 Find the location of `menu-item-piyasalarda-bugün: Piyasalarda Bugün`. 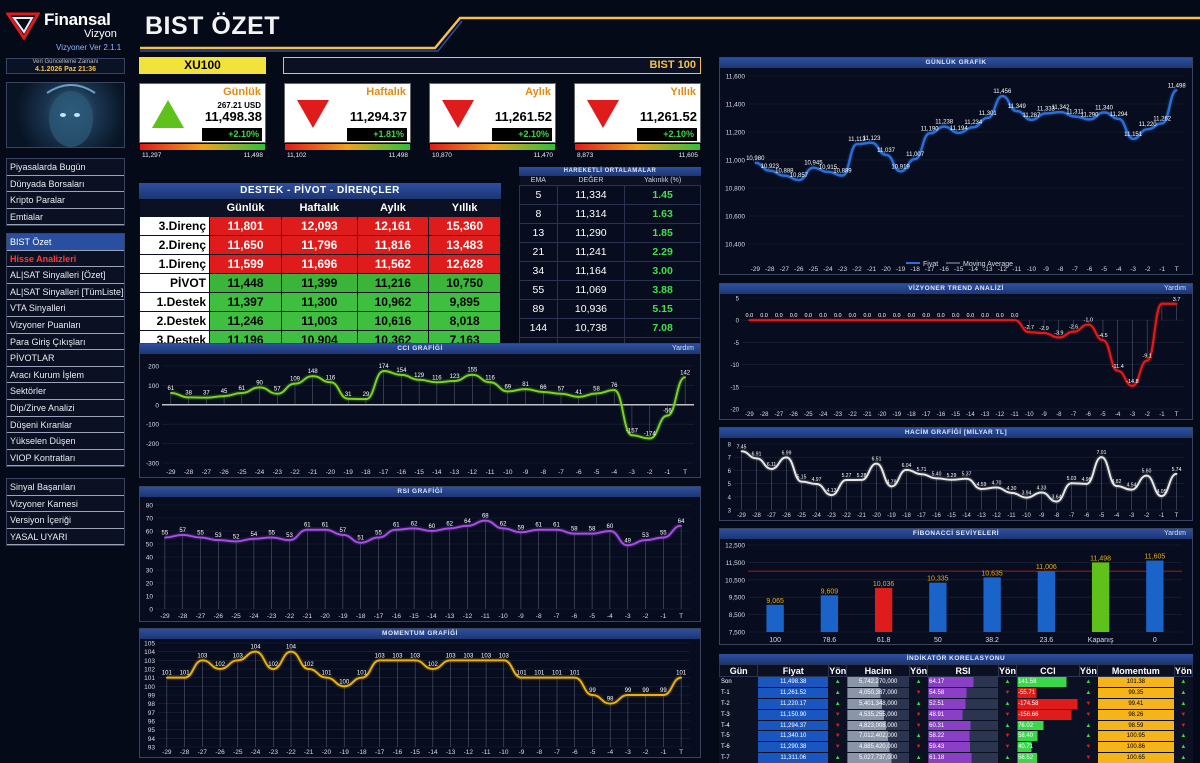

menu-item-piyasalarda-bugün: Piyasalarda Bugün is located at coordinates (65, 167).